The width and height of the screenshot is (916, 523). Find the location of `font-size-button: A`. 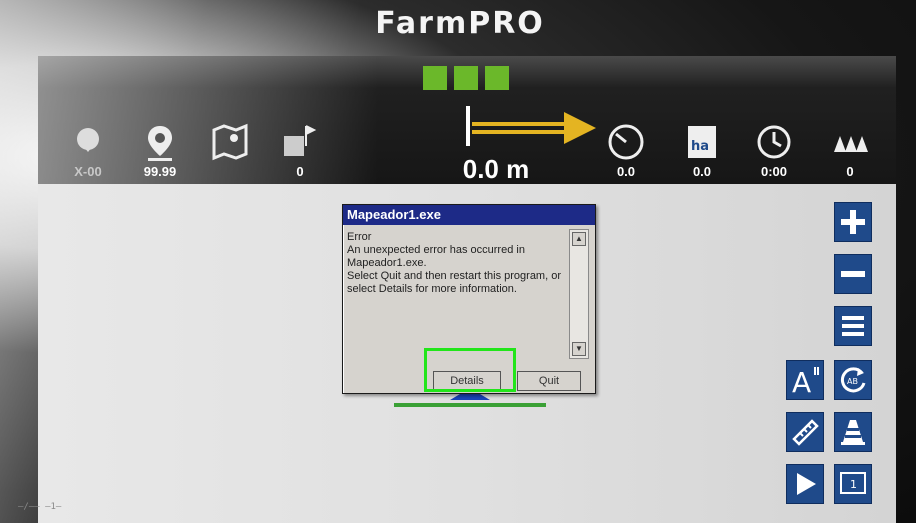

font-size-button: A is located at coordinates (805, 380).